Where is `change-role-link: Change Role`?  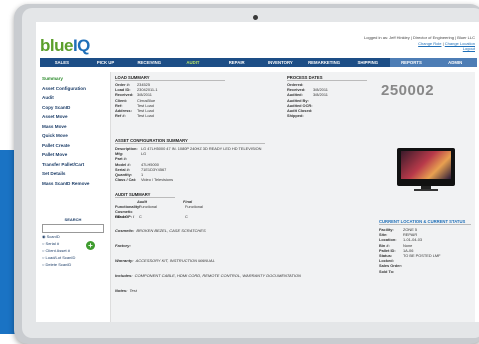
change-role-link: Change Role is located at coordinates (429, 43).